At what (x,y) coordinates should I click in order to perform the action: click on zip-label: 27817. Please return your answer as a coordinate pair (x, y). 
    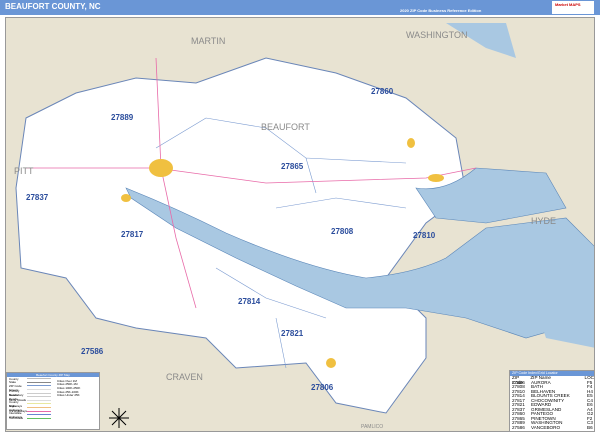
    Looking at the image, I should click on (132, 234).